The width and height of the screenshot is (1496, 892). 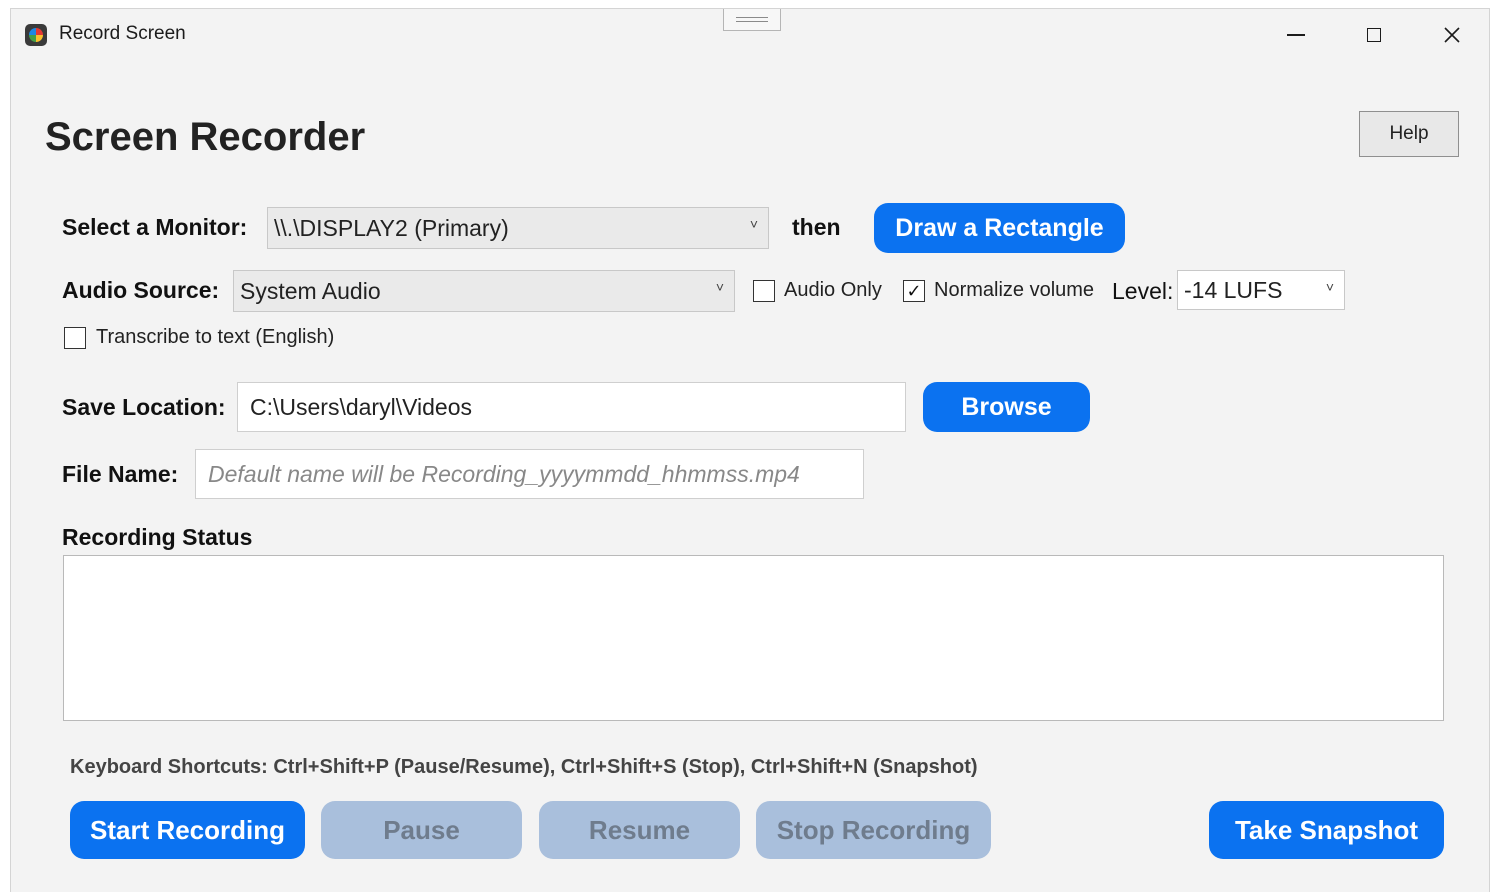 I want to click on normalize-volume-checkbox: ✓, so click(x=914, y=291).